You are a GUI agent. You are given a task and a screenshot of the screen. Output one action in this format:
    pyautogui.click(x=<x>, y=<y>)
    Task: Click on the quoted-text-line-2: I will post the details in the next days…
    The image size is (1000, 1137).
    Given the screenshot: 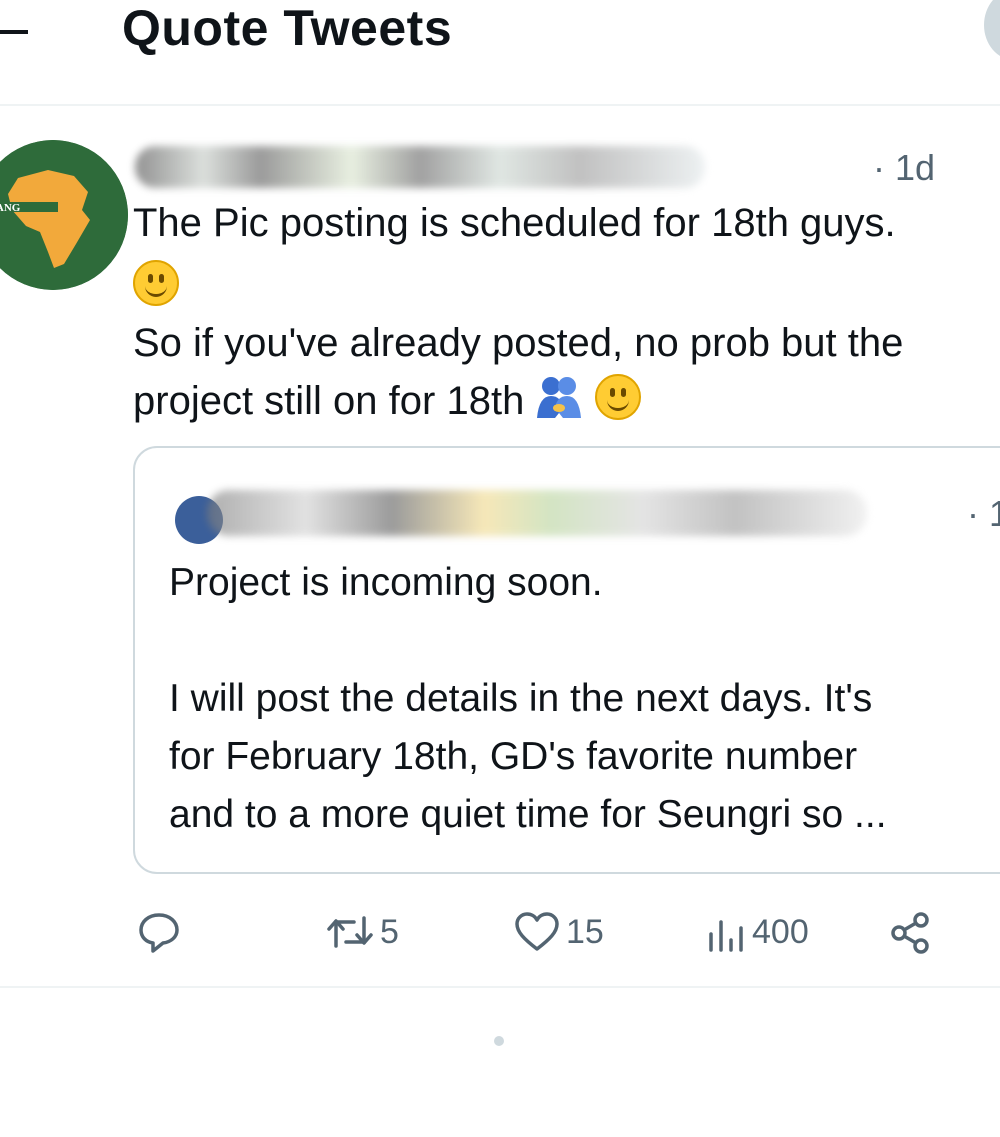 What is the action you would take?
    pyautogui.click(x=521, y=698)
    